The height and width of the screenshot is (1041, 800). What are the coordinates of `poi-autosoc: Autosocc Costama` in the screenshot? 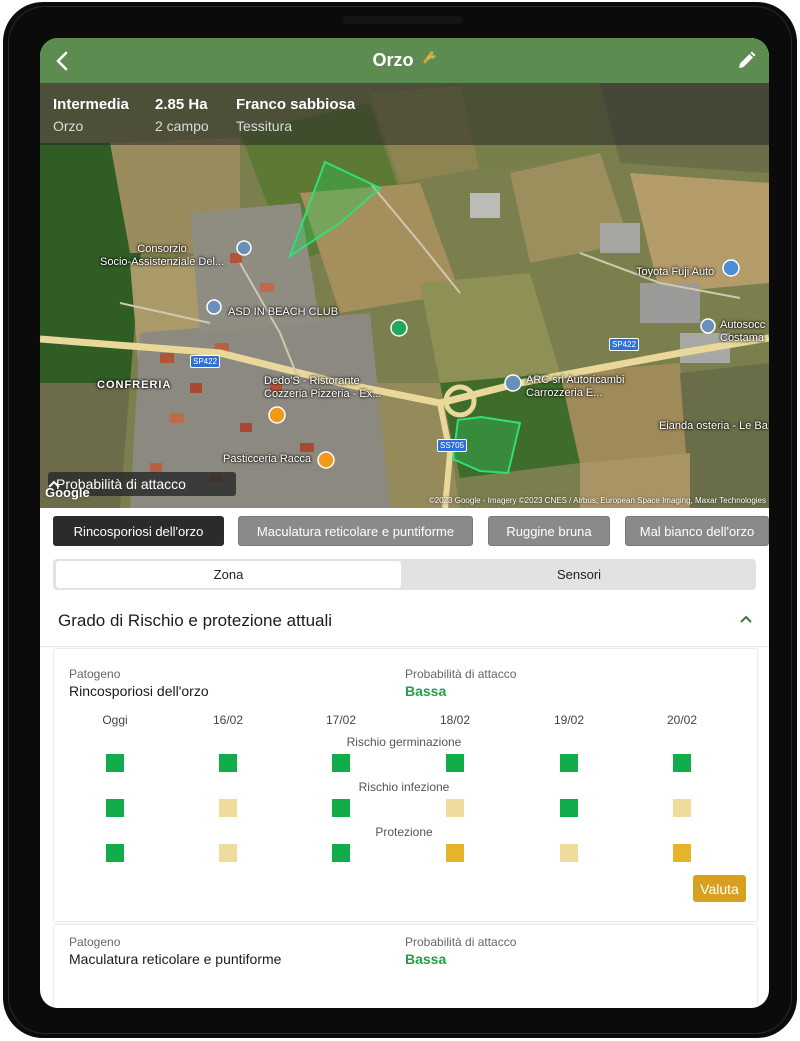 It's located at (742, 332).